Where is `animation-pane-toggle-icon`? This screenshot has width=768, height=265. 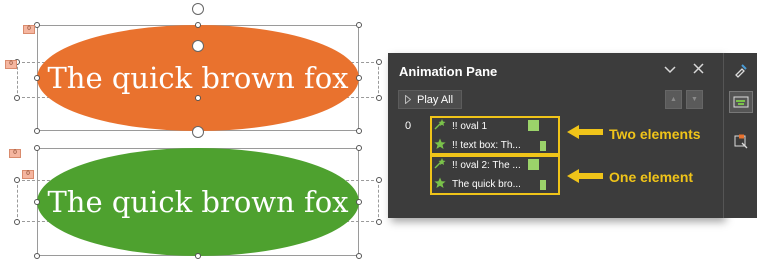 animation-pane-toggle-icon is located at coordinates (741, 102).